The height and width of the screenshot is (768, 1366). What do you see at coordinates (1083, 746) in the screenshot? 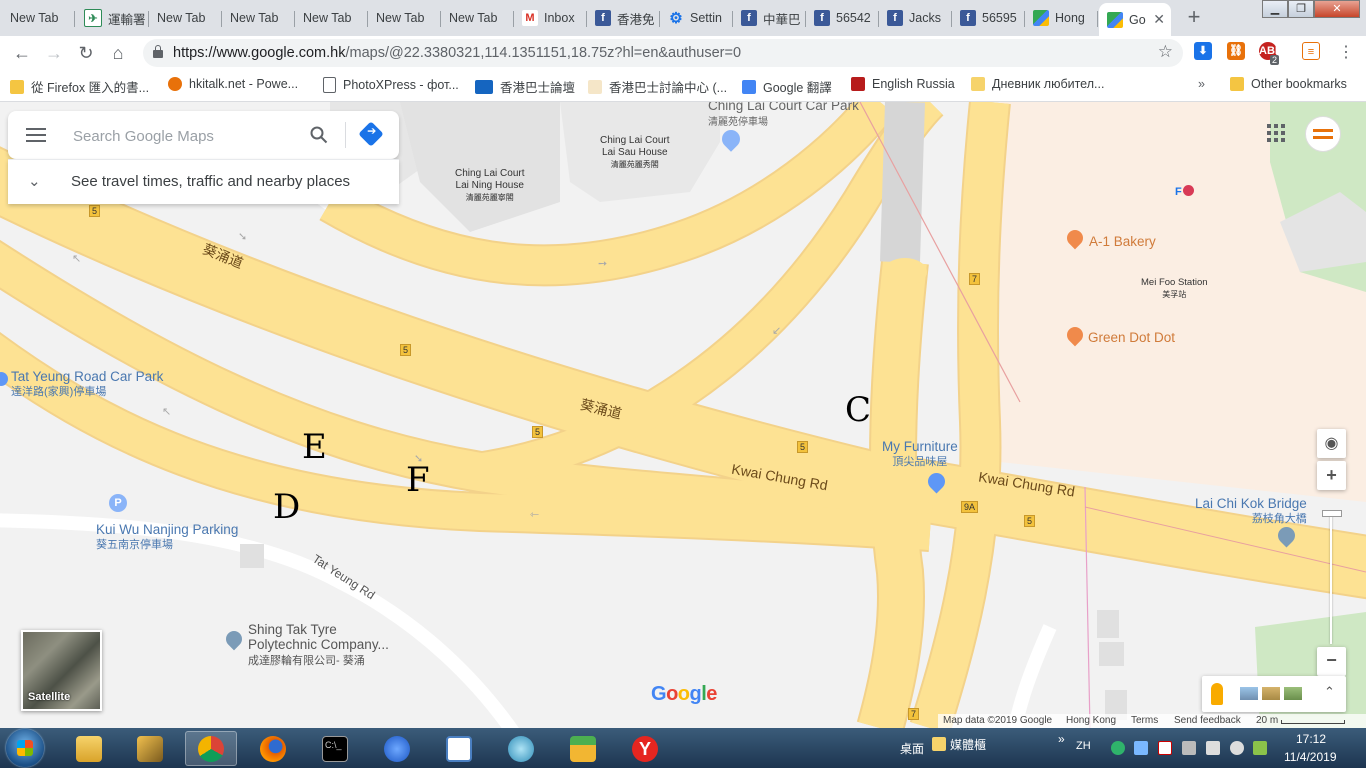
I see `language-indicator: ZH` at bounding box center [1083, 746].